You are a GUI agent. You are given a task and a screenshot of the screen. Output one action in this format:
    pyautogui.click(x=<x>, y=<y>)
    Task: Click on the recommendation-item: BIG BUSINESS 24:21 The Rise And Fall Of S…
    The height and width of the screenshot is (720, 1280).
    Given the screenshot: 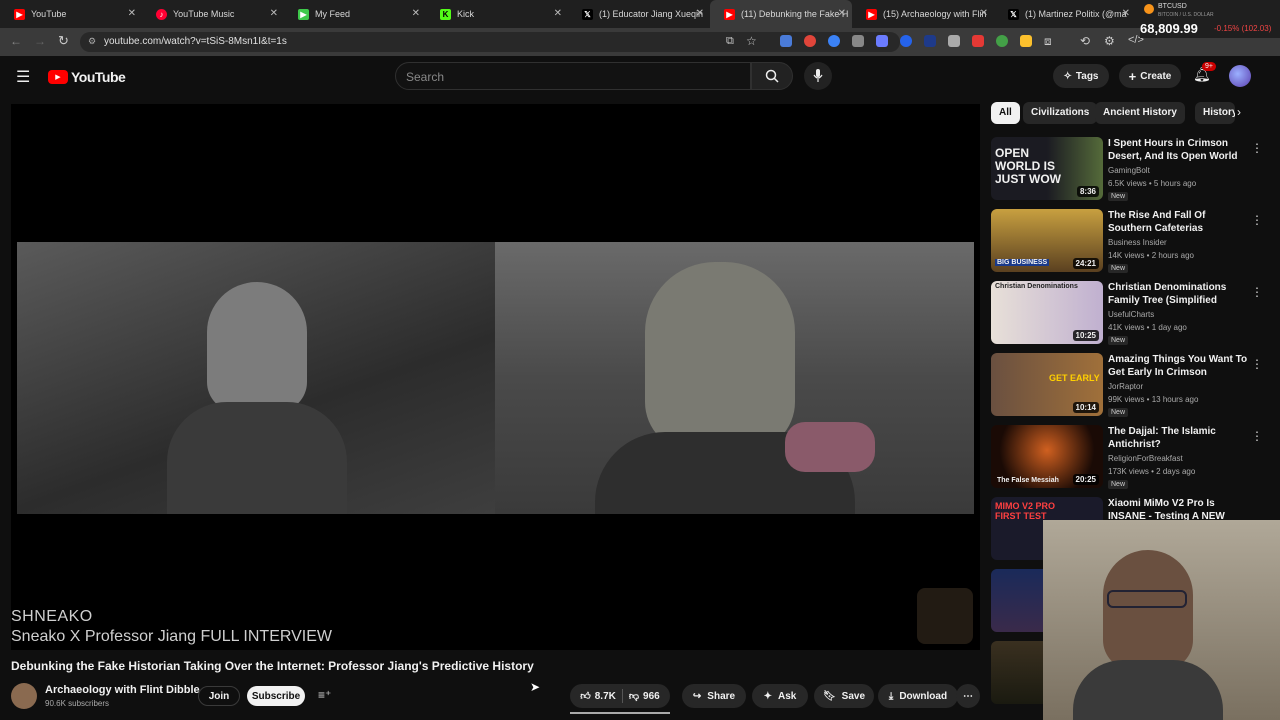 What is the action you would take?
    pyautogui.click(x=1131, y=243)
    